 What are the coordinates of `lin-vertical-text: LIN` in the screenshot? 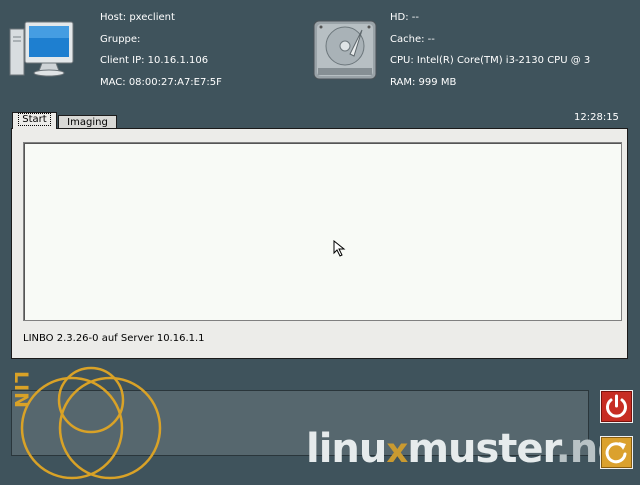 It's located at (21, 390).